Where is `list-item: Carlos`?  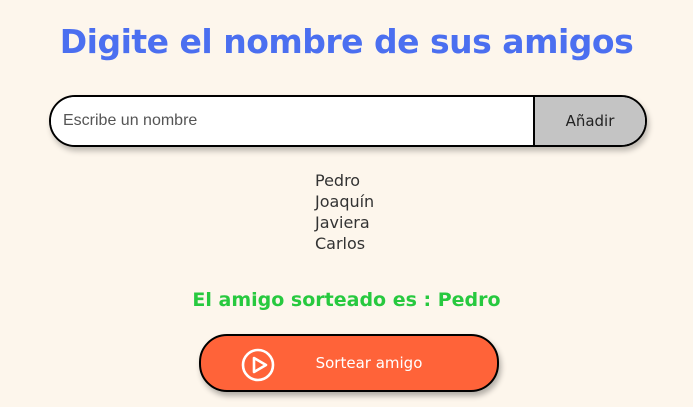
list-item: Carlos is located at coordinates (340, 243).